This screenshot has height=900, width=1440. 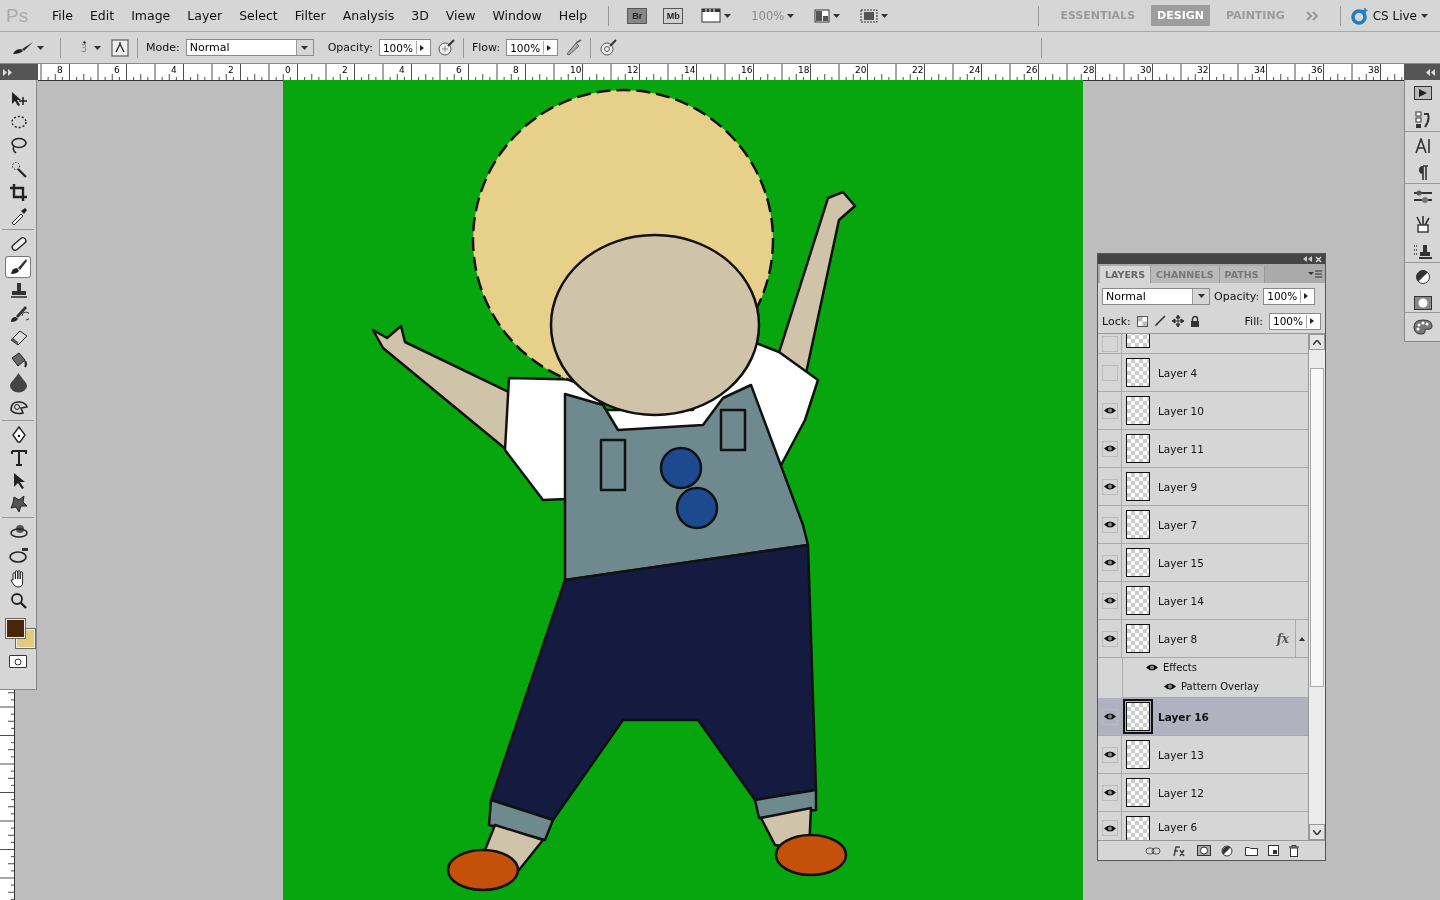 I want to click on play-icon, so click(x=1422, y=93).